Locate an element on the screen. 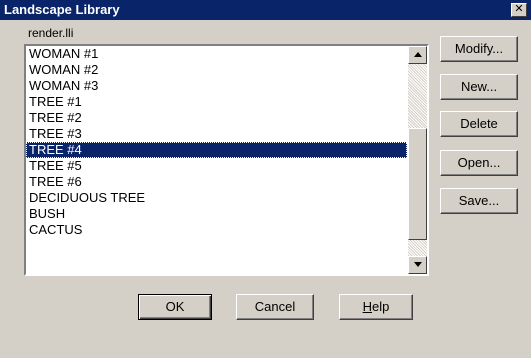 The height and width of the screenshot is (358, 531). arrow-up-icon is located at coordinates (418, 54).